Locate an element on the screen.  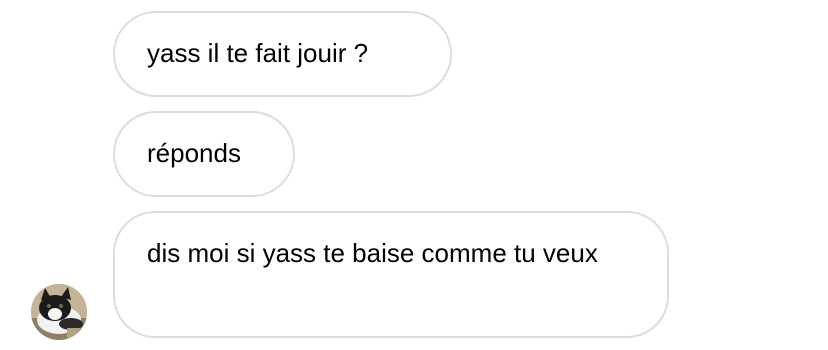
message-bubble: réponds is located at coordinates (204, 154).